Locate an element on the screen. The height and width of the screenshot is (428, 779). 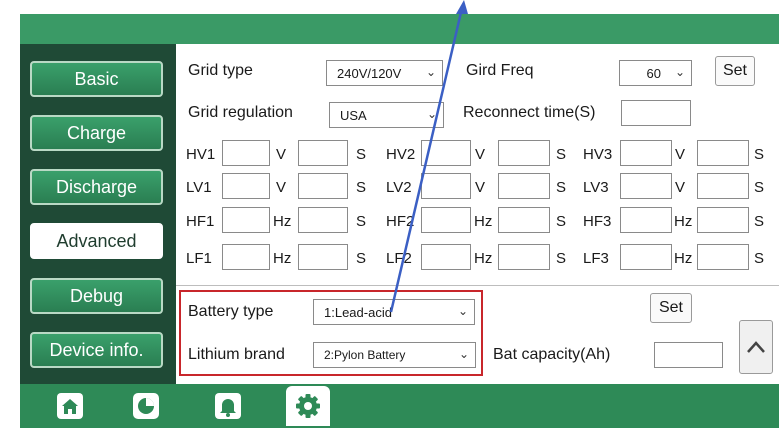
hf2-label: HF2 is located at coordinates (400, 221).